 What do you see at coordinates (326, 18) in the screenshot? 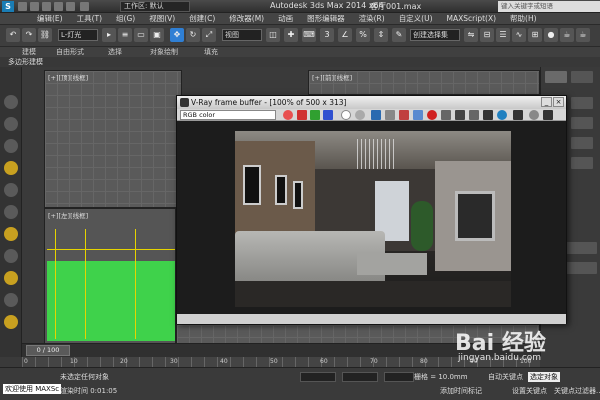
I see `menu-graph-editors: 图形编辑器` at bounding box center [326, 18].